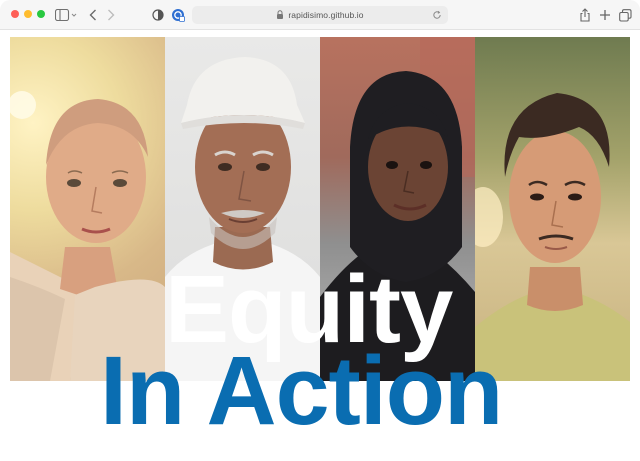 This screenshot has width=640, height=461. I want to click on chevron-left-icon, so click(93, 15).